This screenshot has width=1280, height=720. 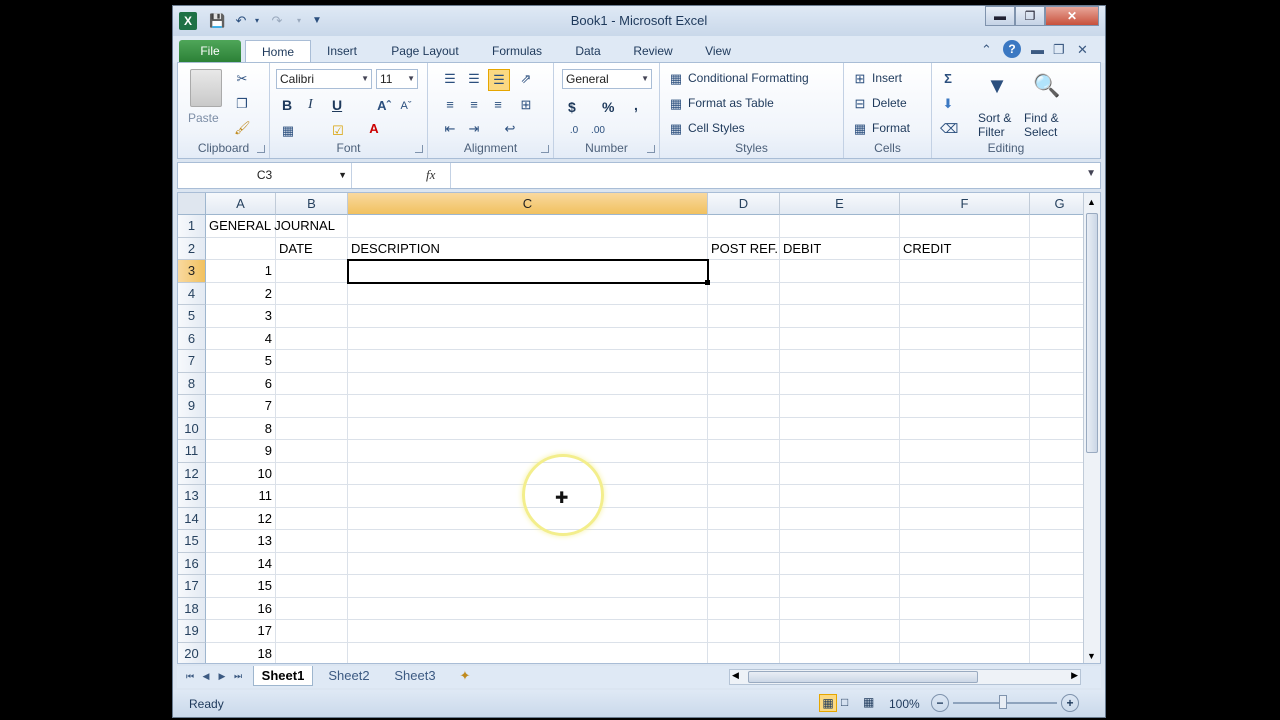 What do you see at coordinates (948, 104) in the screenshot?
I see `fill-icon: ⬇` at bounding box center [948, 104].